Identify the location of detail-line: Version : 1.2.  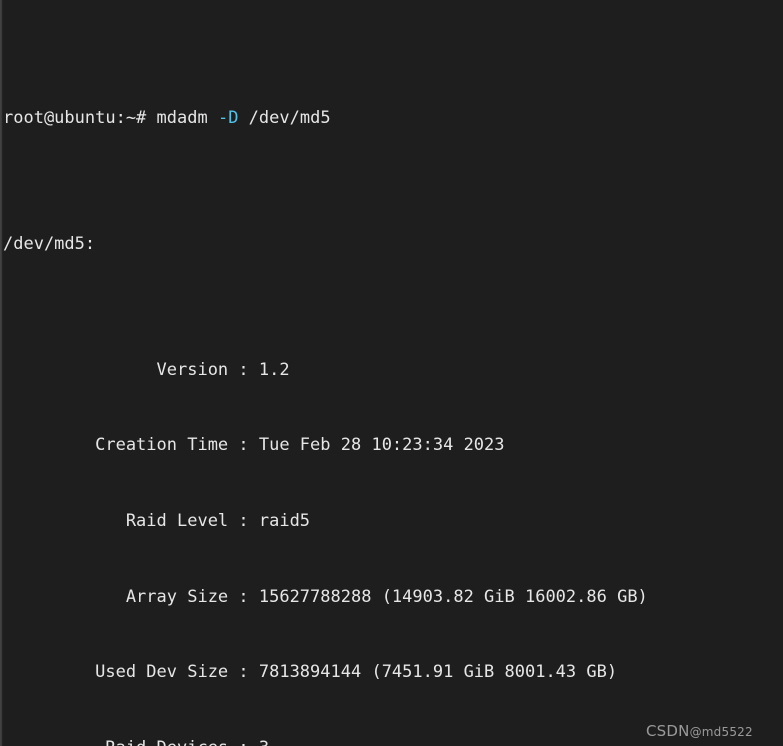
(146, 369).